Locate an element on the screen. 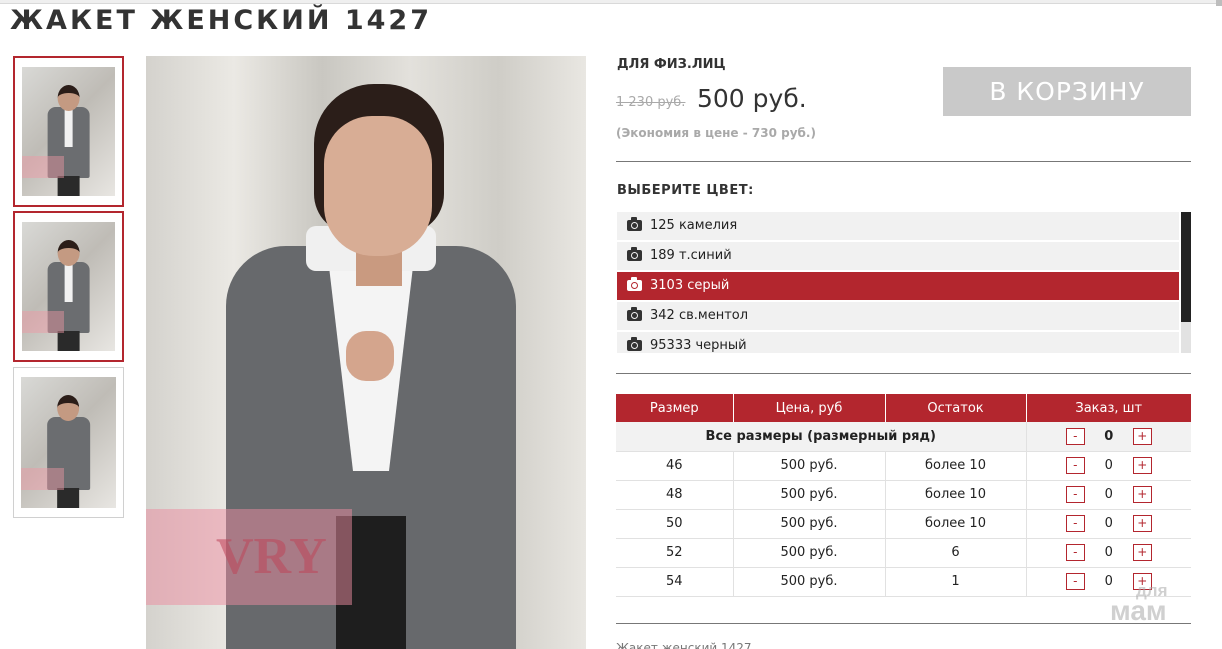 This screenshot has height=649, width=1222. color-label: 125 камелия is located at coordinates (694, 225).